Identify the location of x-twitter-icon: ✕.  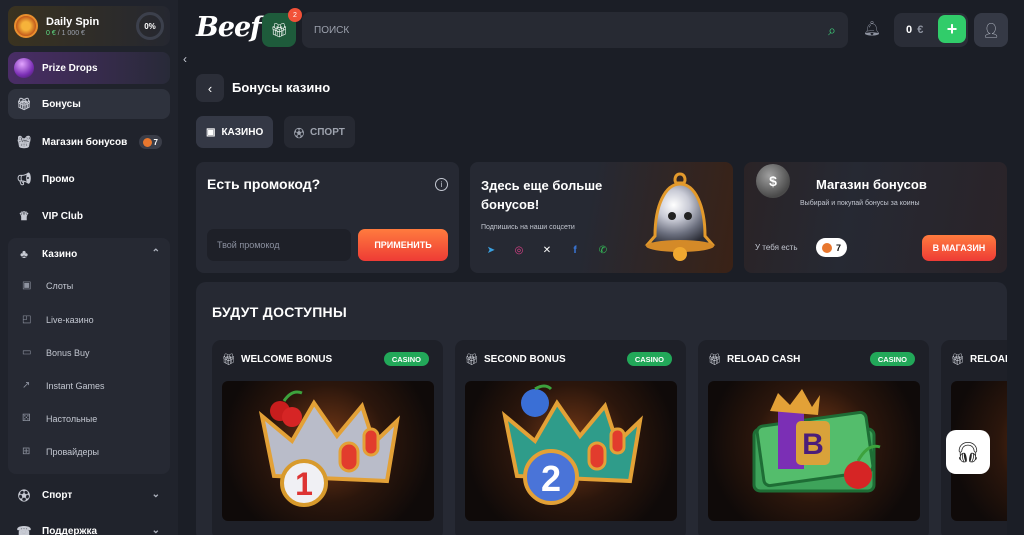
(547, 250).